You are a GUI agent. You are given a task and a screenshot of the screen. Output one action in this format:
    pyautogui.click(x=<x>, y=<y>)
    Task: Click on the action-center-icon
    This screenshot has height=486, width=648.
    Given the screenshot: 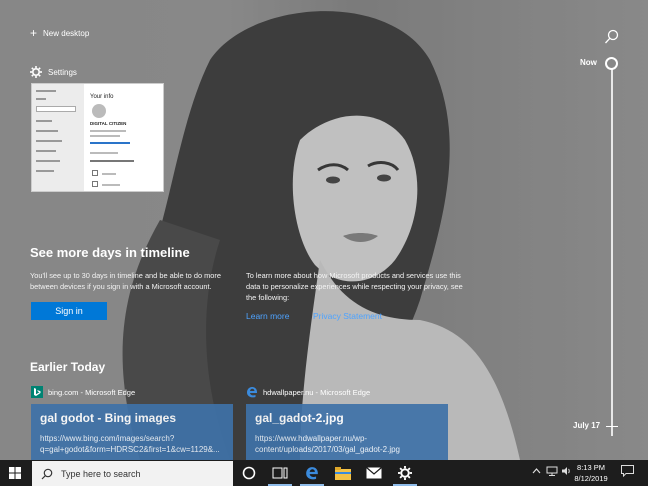 What is the action you would take?
    pyautogui.click(x=627, y=472)
    